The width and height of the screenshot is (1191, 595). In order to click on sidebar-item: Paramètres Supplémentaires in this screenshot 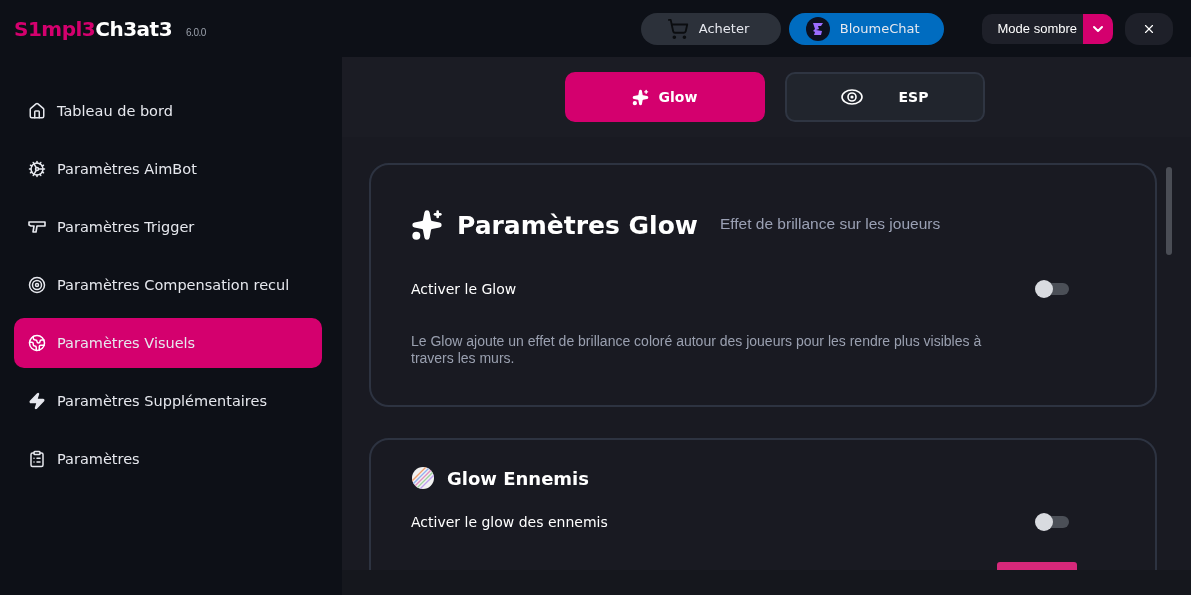, I will do `click(168, 401)`.